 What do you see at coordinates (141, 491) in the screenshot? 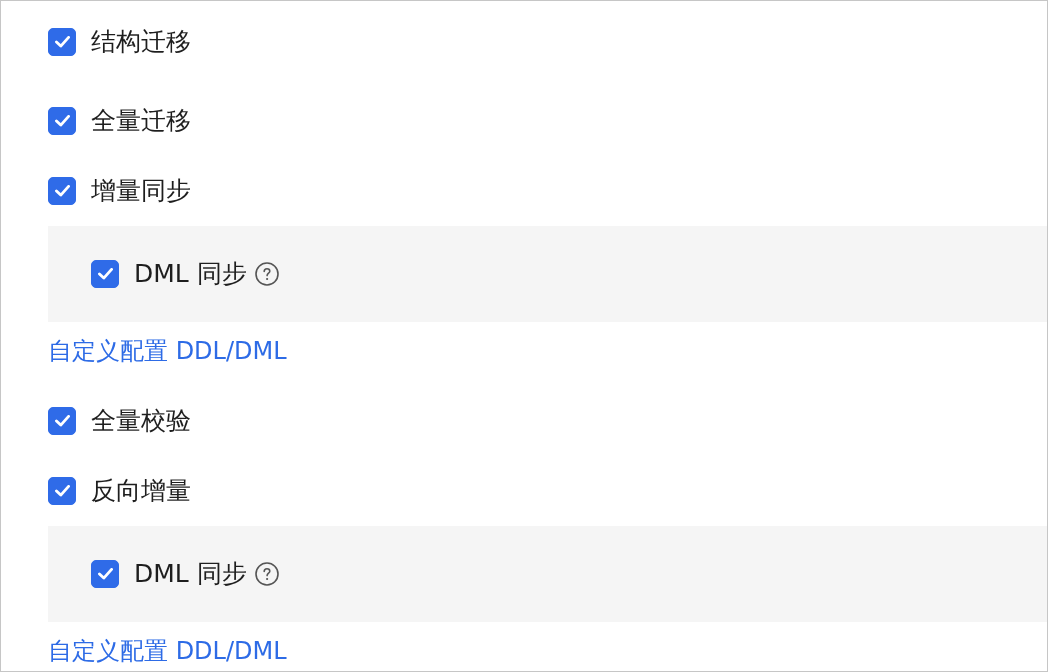
I see `option-label: 反向增量` at bounding box center [141, 491].